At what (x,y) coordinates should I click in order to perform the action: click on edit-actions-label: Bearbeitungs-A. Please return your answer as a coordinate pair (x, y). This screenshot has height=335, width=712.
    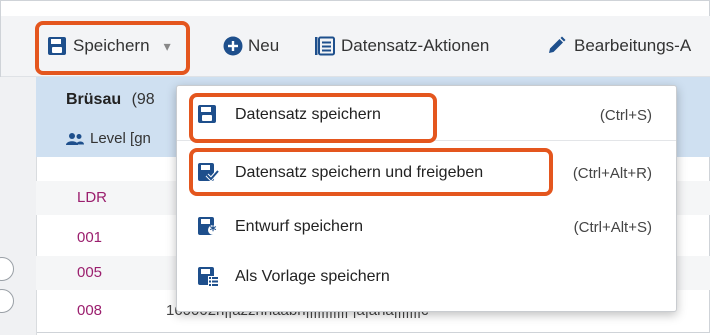
    Looking at the image, I should click on (633, 45).